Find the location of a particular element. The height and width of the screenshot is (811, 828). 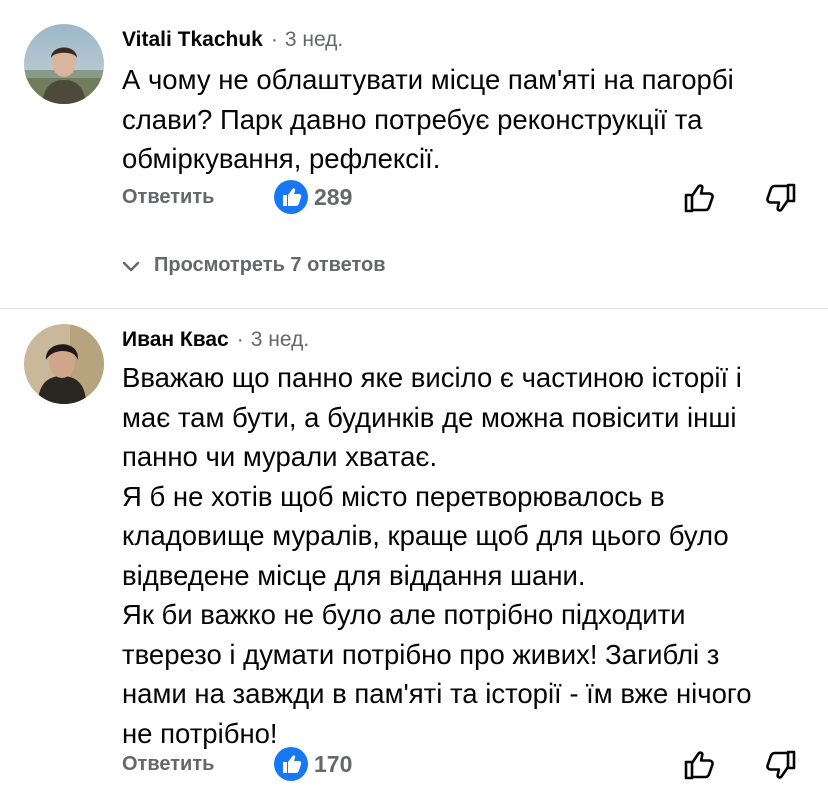

reaction-count: 289 is located at coordinates (333, 196).